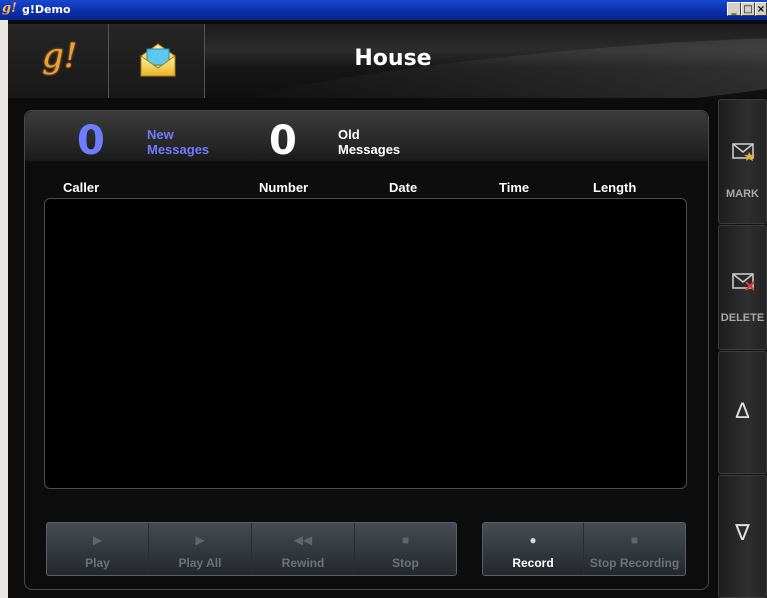 The height and width of the screenshot is (598, 767). What do you see at coordinates (761, 9) in the screenshot?
I see `close-icon: ×` at bounding box center [761, 9].